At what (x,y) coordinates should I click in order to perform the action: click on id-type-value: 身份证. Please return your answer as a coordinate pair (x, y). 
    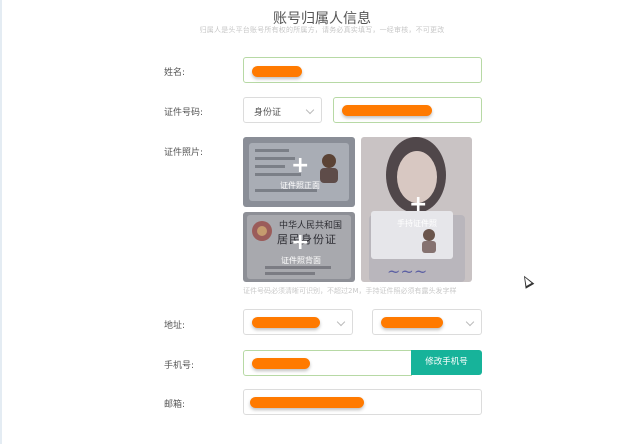
    Looking at the image, I should click on (268, 113).